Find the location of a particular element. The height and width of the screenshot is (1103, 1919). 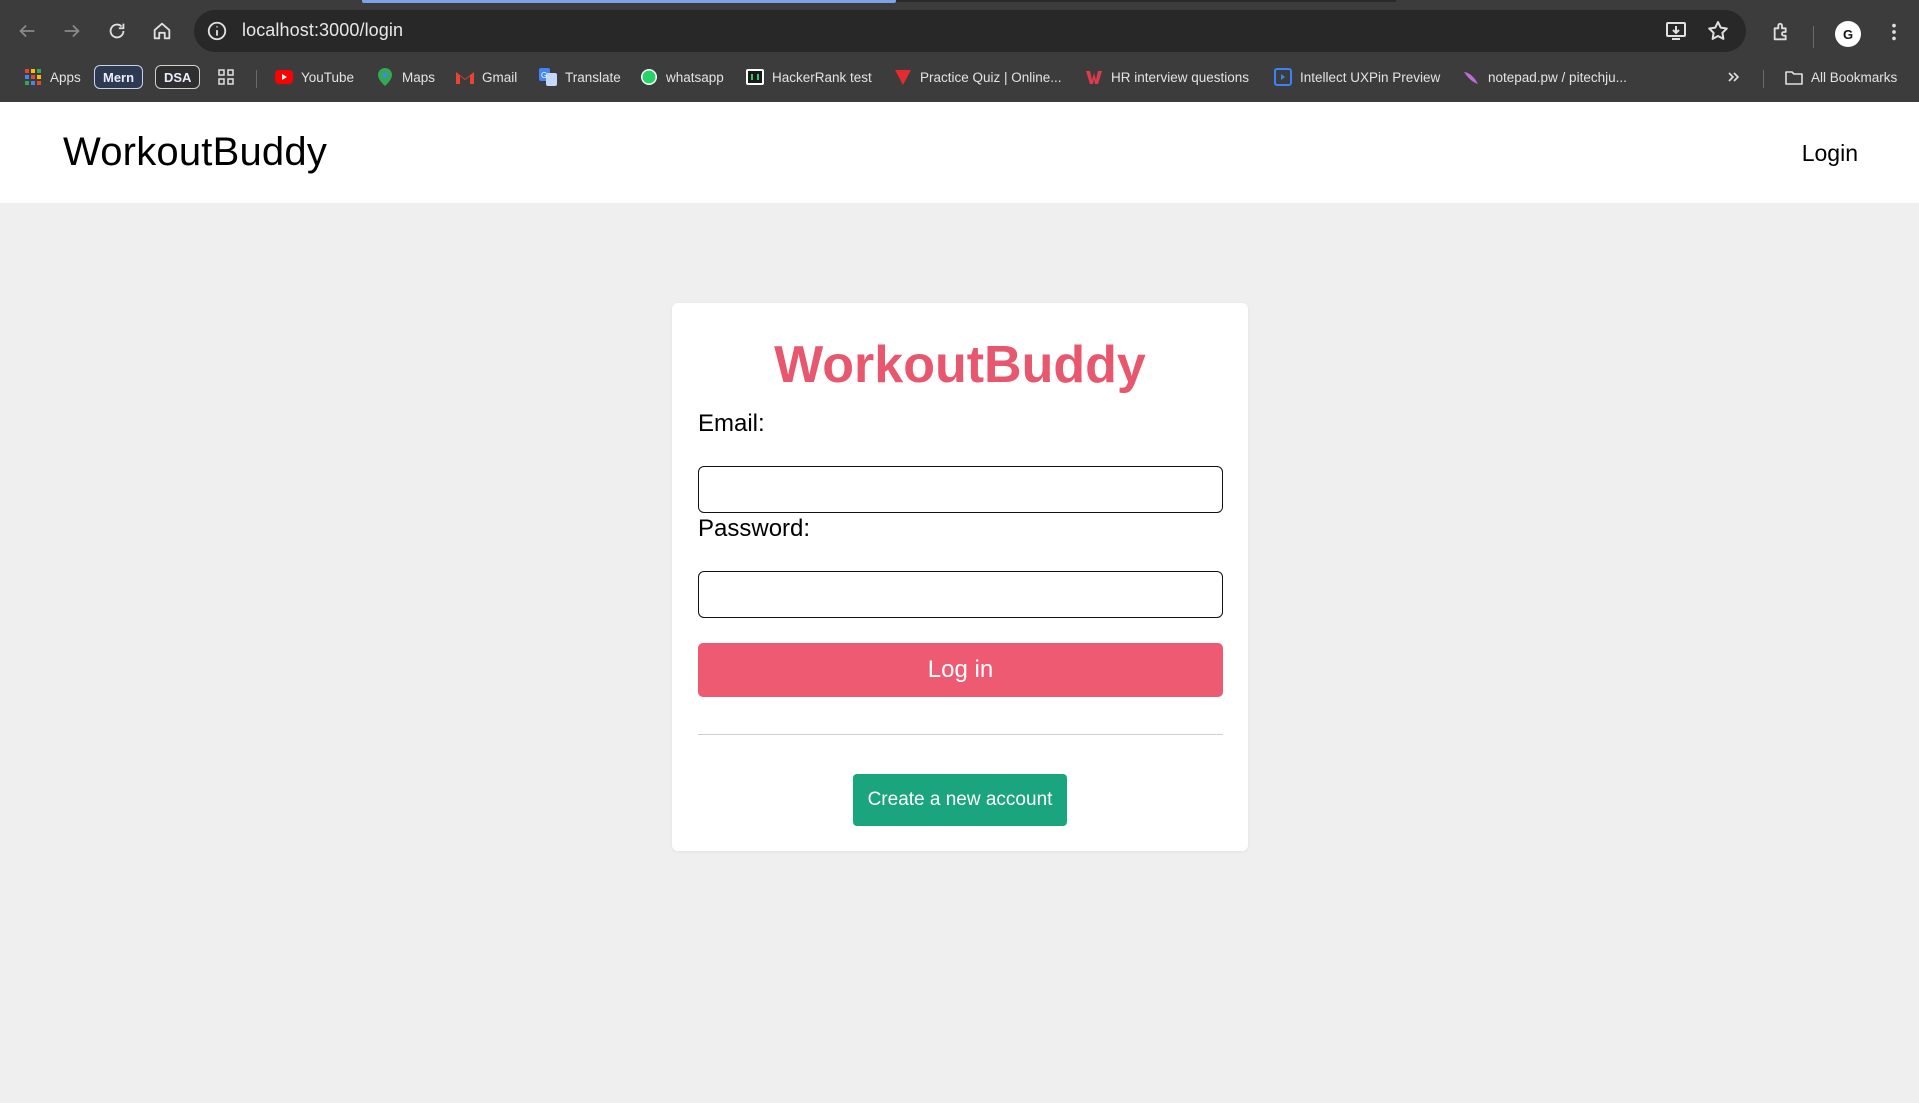

site-info-icon is located at coordinates (217, 31).